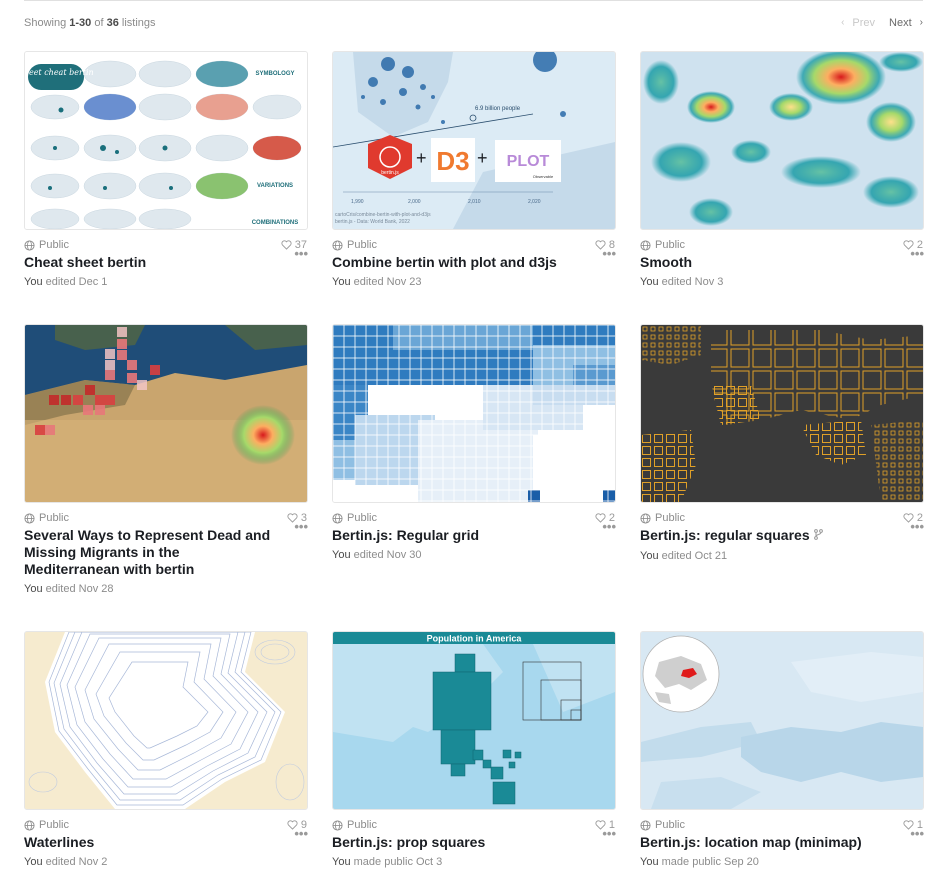 Image resolution: width=937 pixels, height=883 pixels. I want to click on fork-icon, so click(818, 536).